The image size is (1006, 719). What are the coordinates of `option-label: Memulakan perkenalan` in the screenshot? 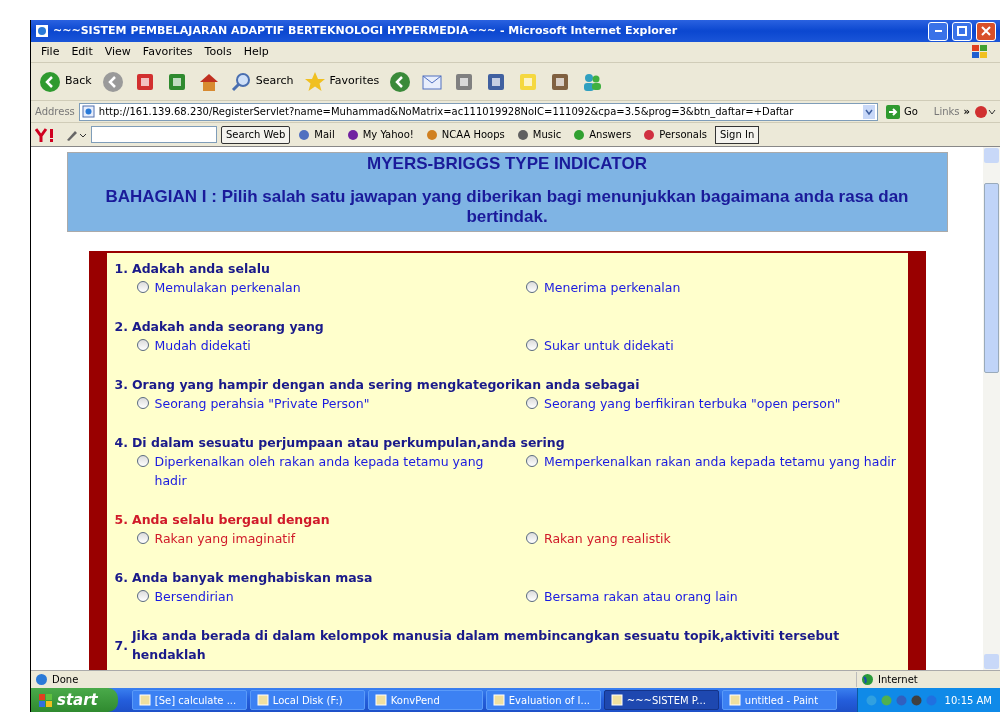 It's located at (227, 288).